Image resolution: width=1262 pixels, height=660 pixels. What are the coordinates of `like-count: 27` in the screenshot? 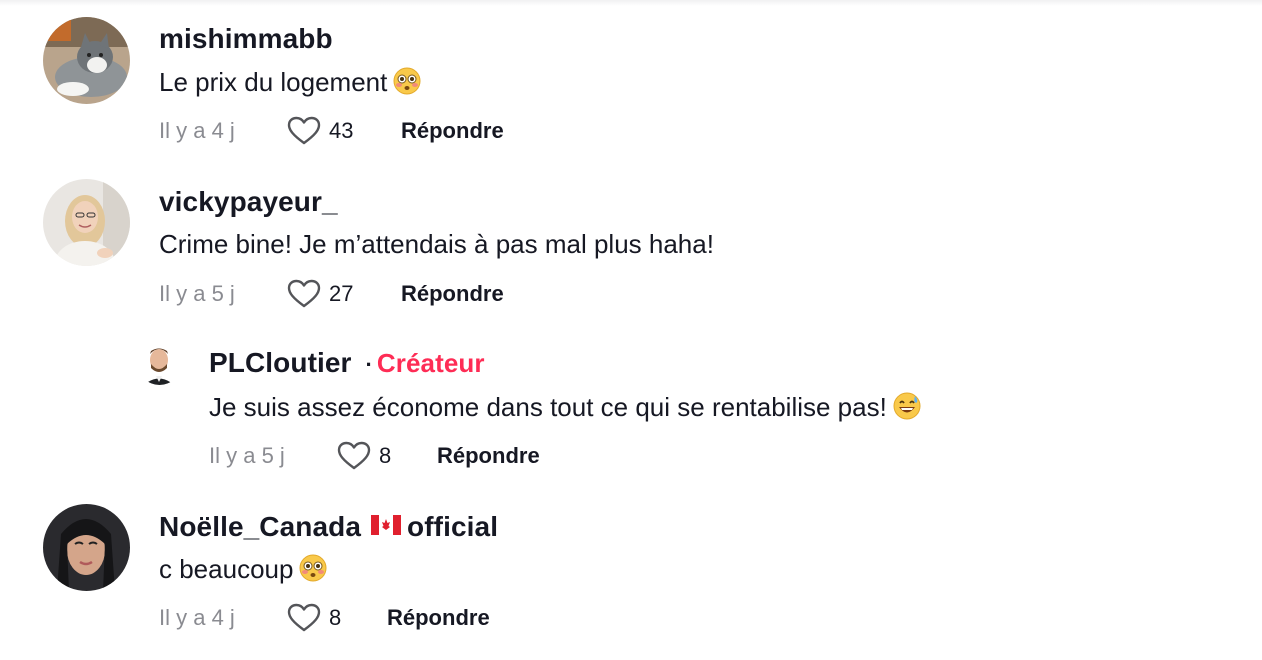 It's located at (341, 293).